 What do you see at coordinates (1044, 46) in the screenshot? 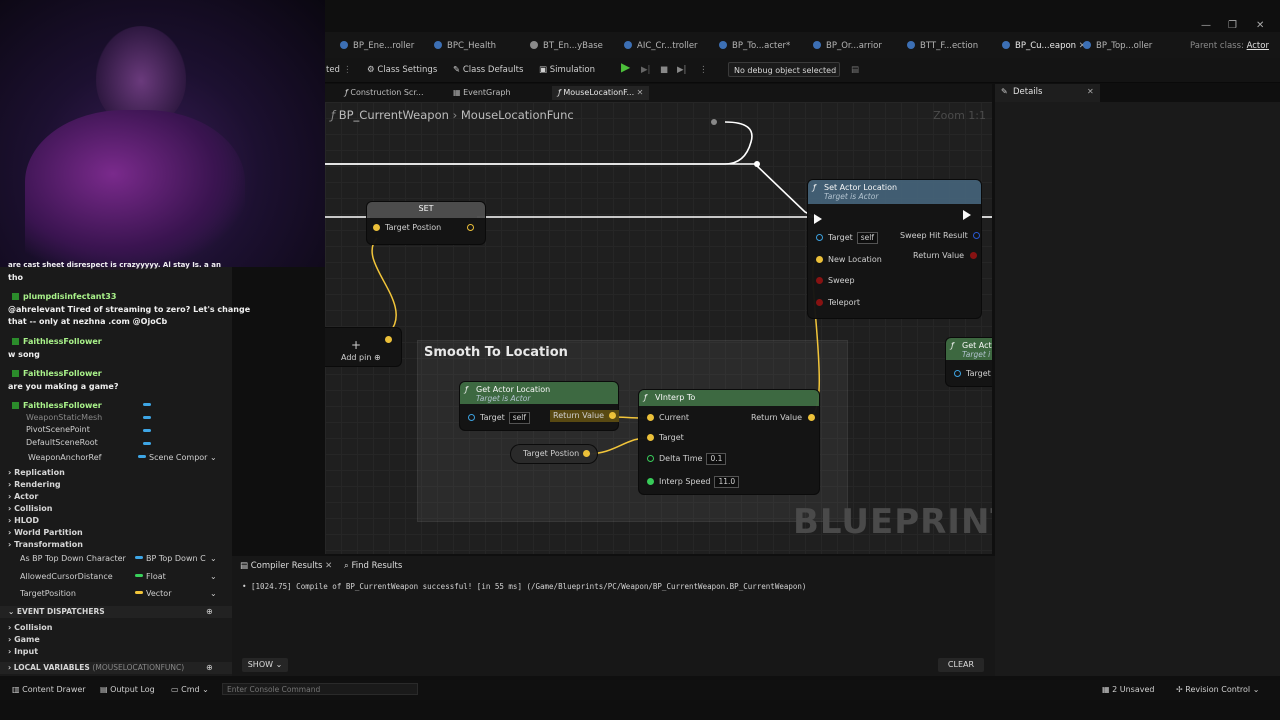
I see `tab-bp-current-weapon: BP_Cu...eapon ✕` at bounding box center [1044, 46].